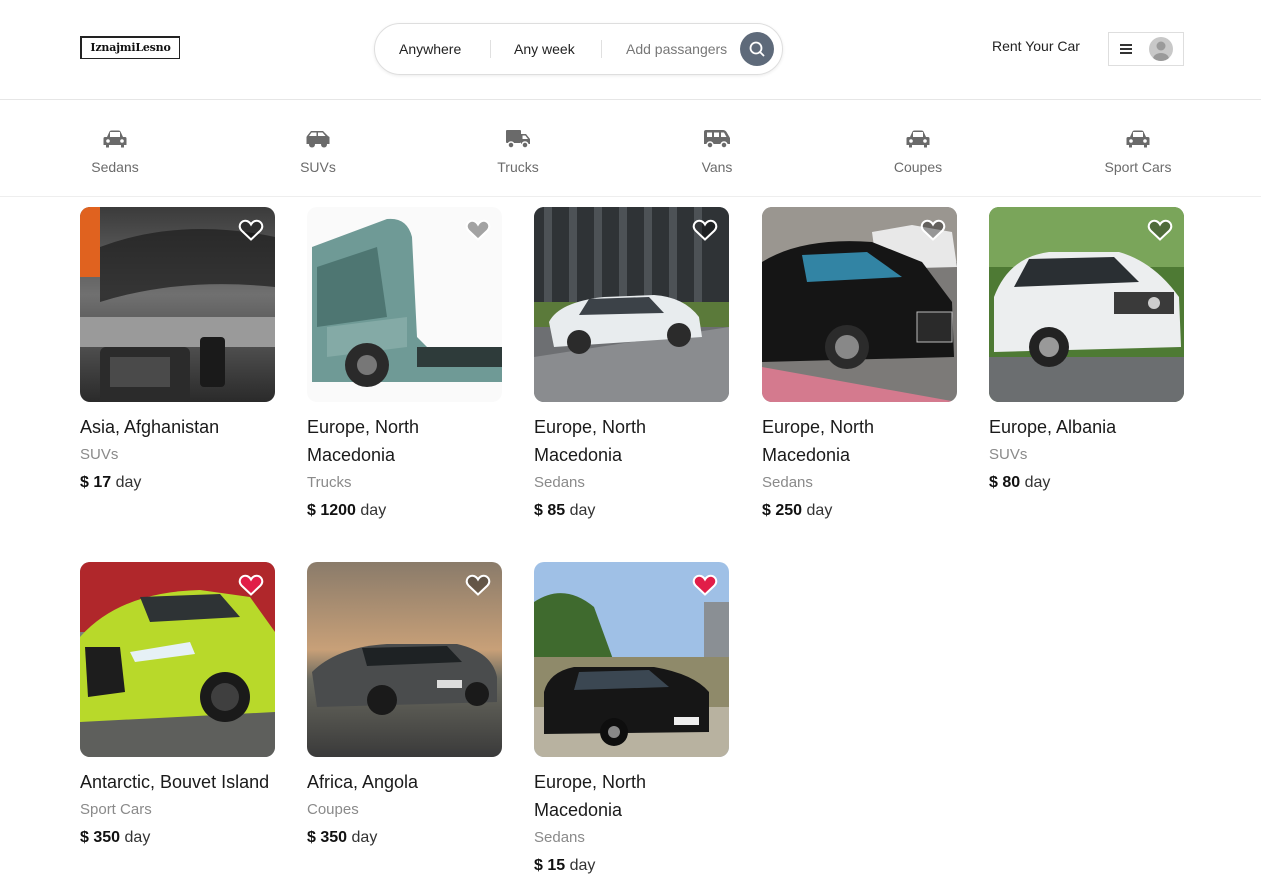 The image size is (1261, 893). Describe the element at coordinates (318, 139) in the screenshot. I see `suv-icon` at that location.